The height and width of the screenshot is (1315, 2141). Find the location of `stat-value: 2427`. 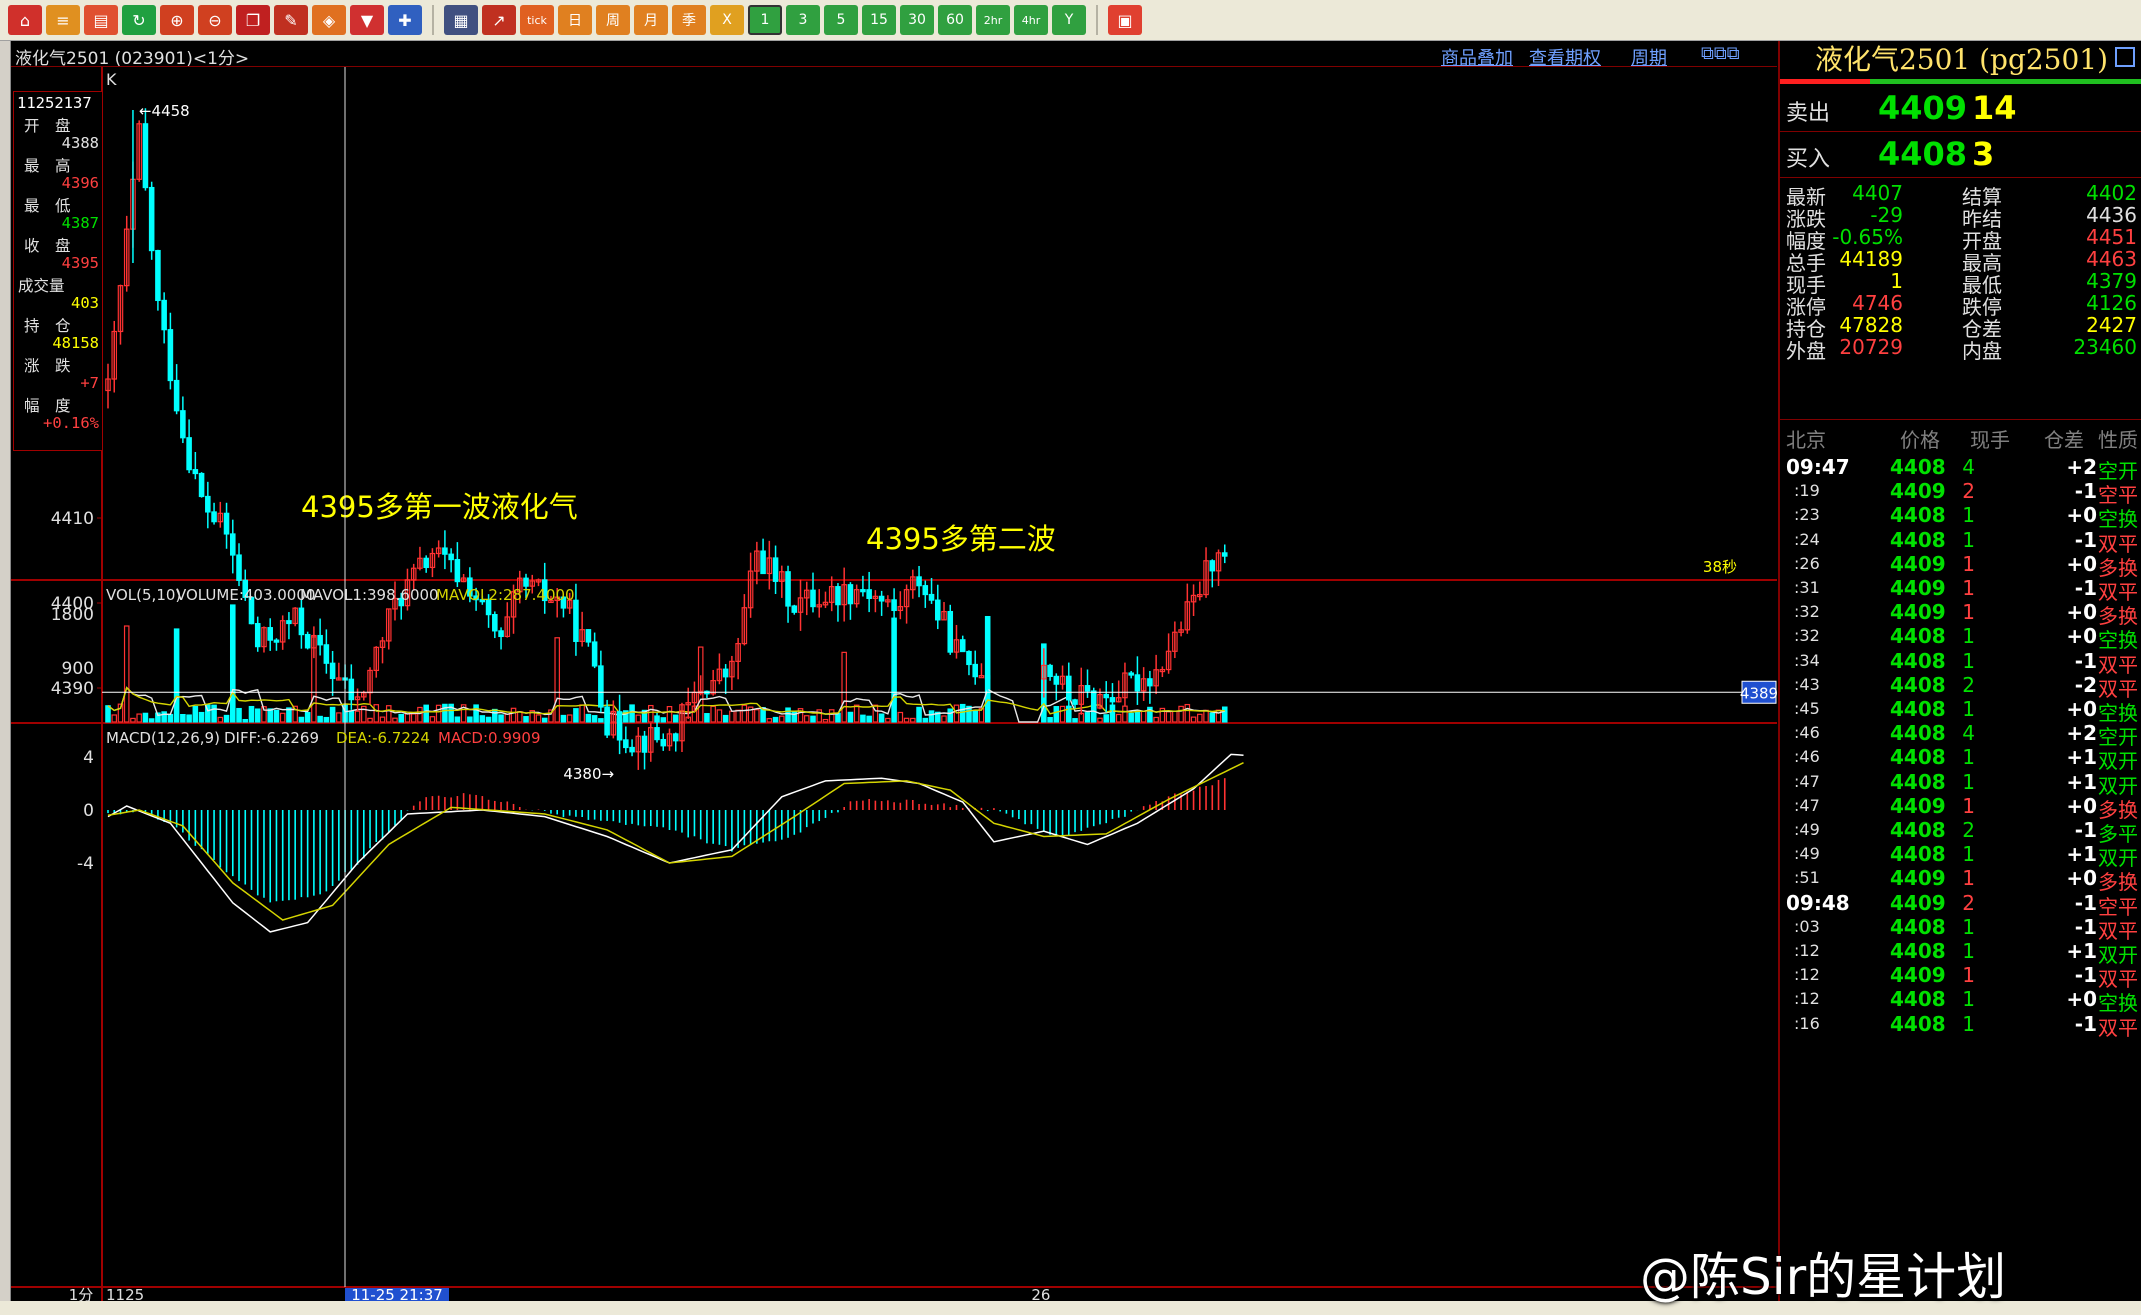

stat-value: 2427 is located at coordinates (2111, 325).